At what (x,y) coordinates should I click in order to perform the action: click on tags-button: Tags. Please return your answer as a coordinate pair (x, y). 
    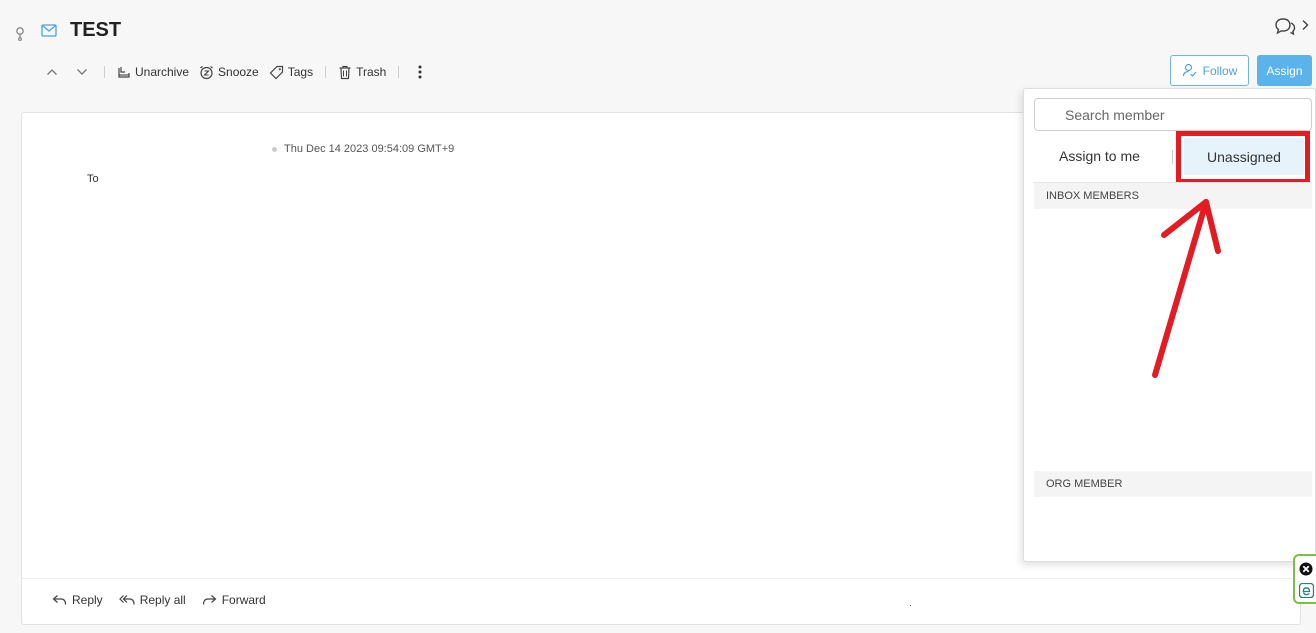
    Looking at the image, I should click on (291, 72).